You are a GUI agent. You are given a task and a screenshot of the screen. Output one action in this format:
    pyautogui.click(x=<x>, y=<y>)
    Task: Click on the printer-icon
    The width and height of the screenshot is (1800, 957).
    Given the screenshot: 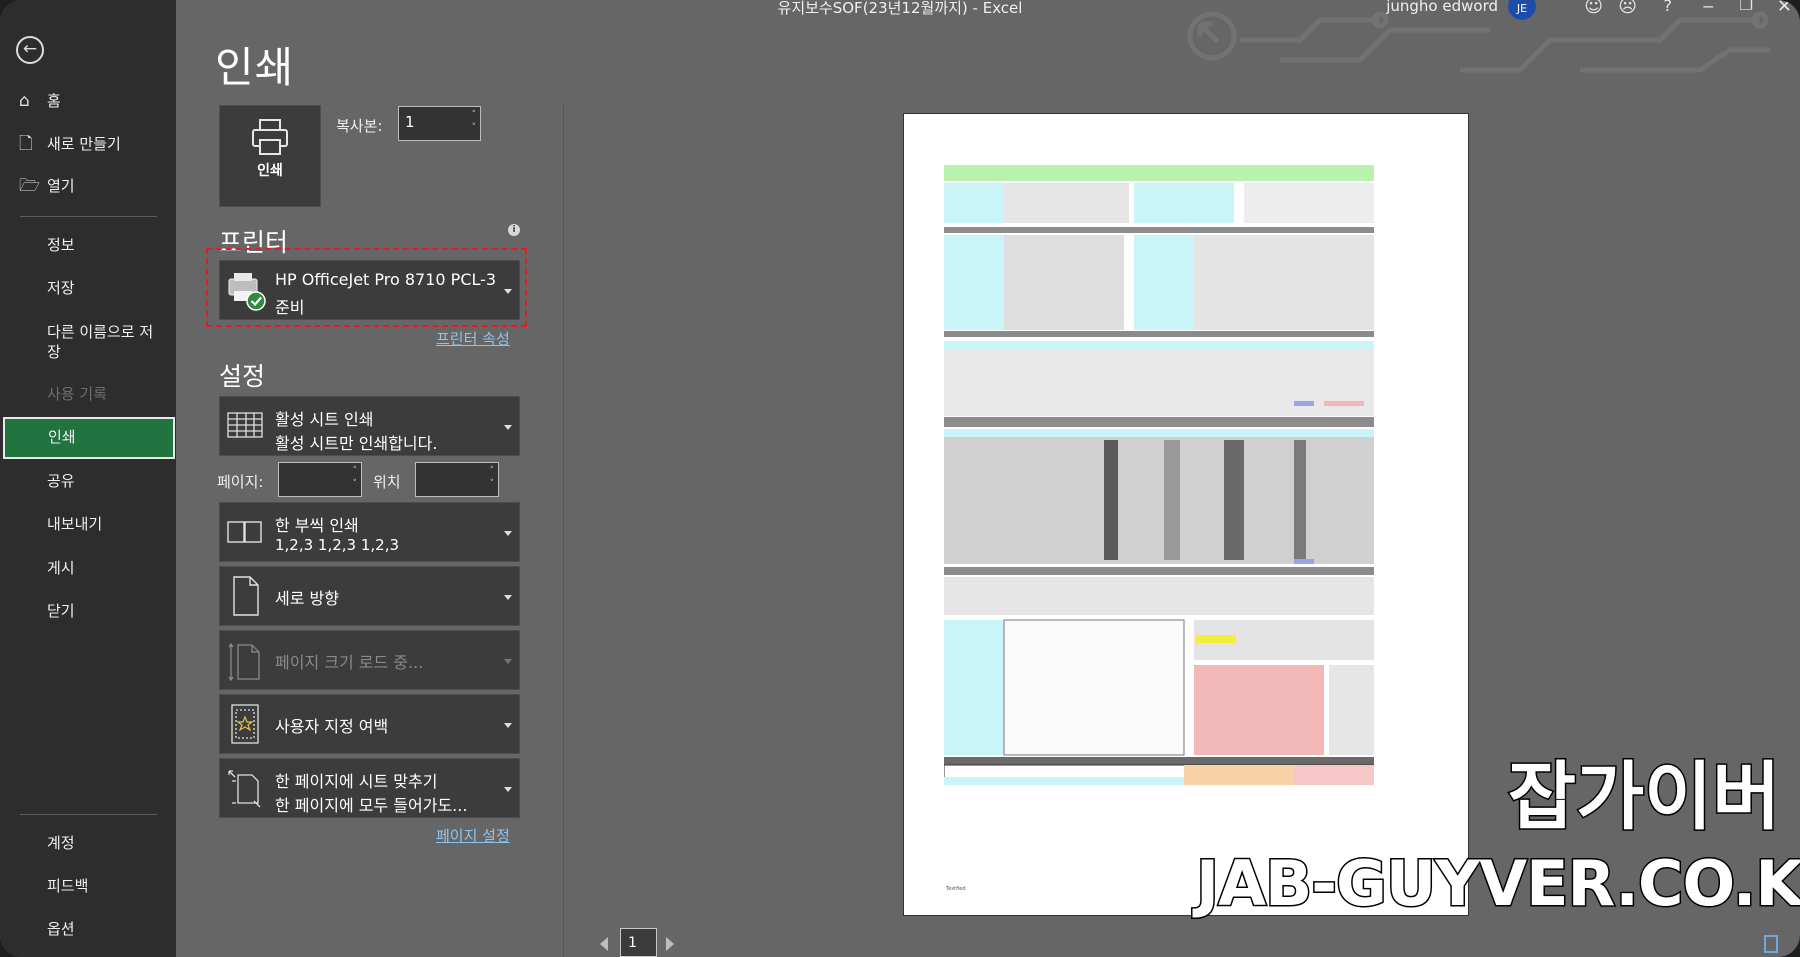 What is the action you would take?
    pyautogui.click(x=270, y=137)
    